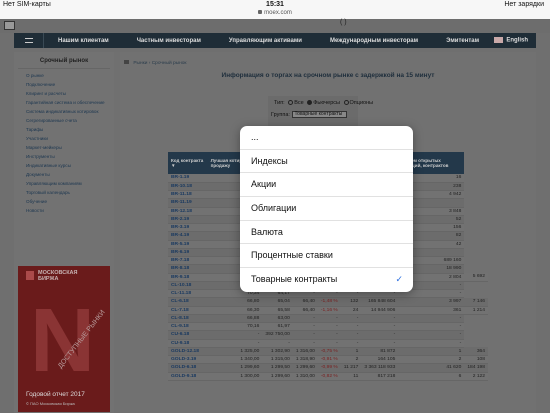 Image resolution: width=550 pixels, height=413 pixels. What do you see at coordinates (188, 286) in the screenshot?
I see `contract-code-link: CL-10.18` at bounding box center [188, 286].